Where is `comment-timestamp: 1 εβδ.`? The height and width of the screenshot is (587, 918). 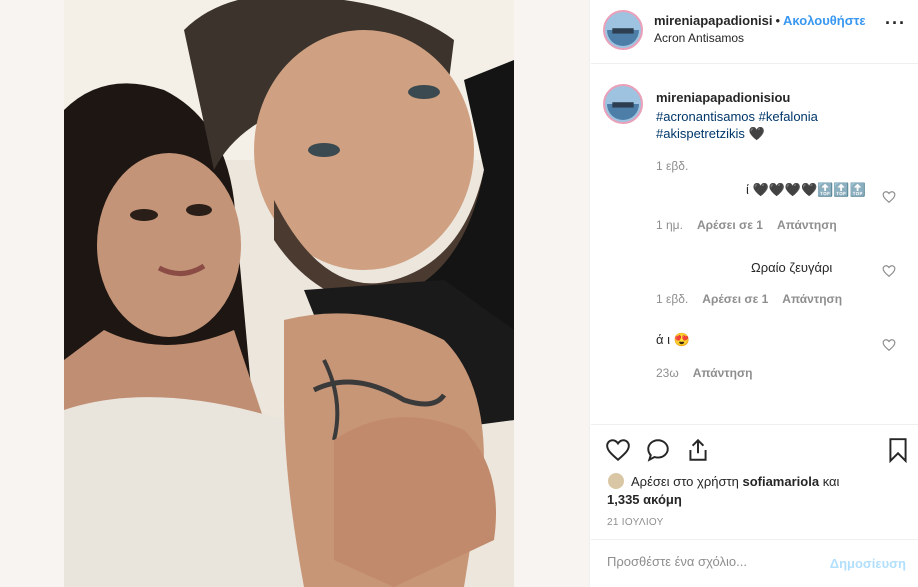
comment-timestamp: 1 εβδ. is located at coordinates (672, 299).